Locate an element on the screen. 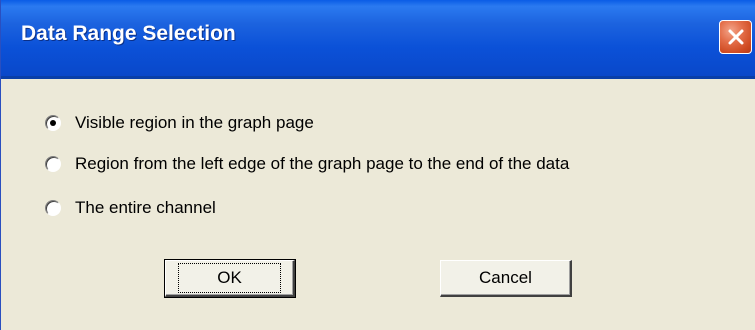 This screenshot has width=755, height=330. cancel-button: Cancel is located at coordinates (506, 278).